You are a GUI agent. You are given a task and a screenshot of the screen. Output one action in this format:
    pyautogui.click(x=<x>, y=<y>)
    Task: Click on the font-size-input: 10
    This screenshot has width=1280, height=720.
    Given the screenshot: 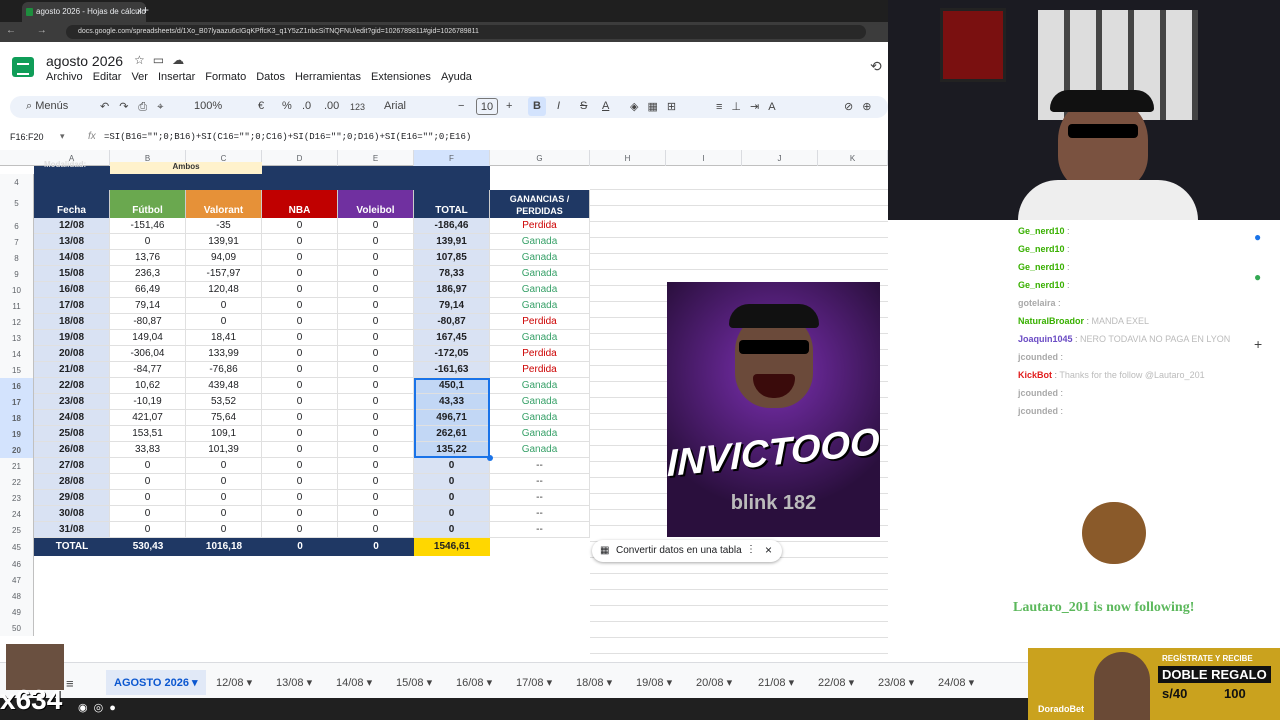 What is the action you would take?
    pyautogui.click(x=487, y=106)
    